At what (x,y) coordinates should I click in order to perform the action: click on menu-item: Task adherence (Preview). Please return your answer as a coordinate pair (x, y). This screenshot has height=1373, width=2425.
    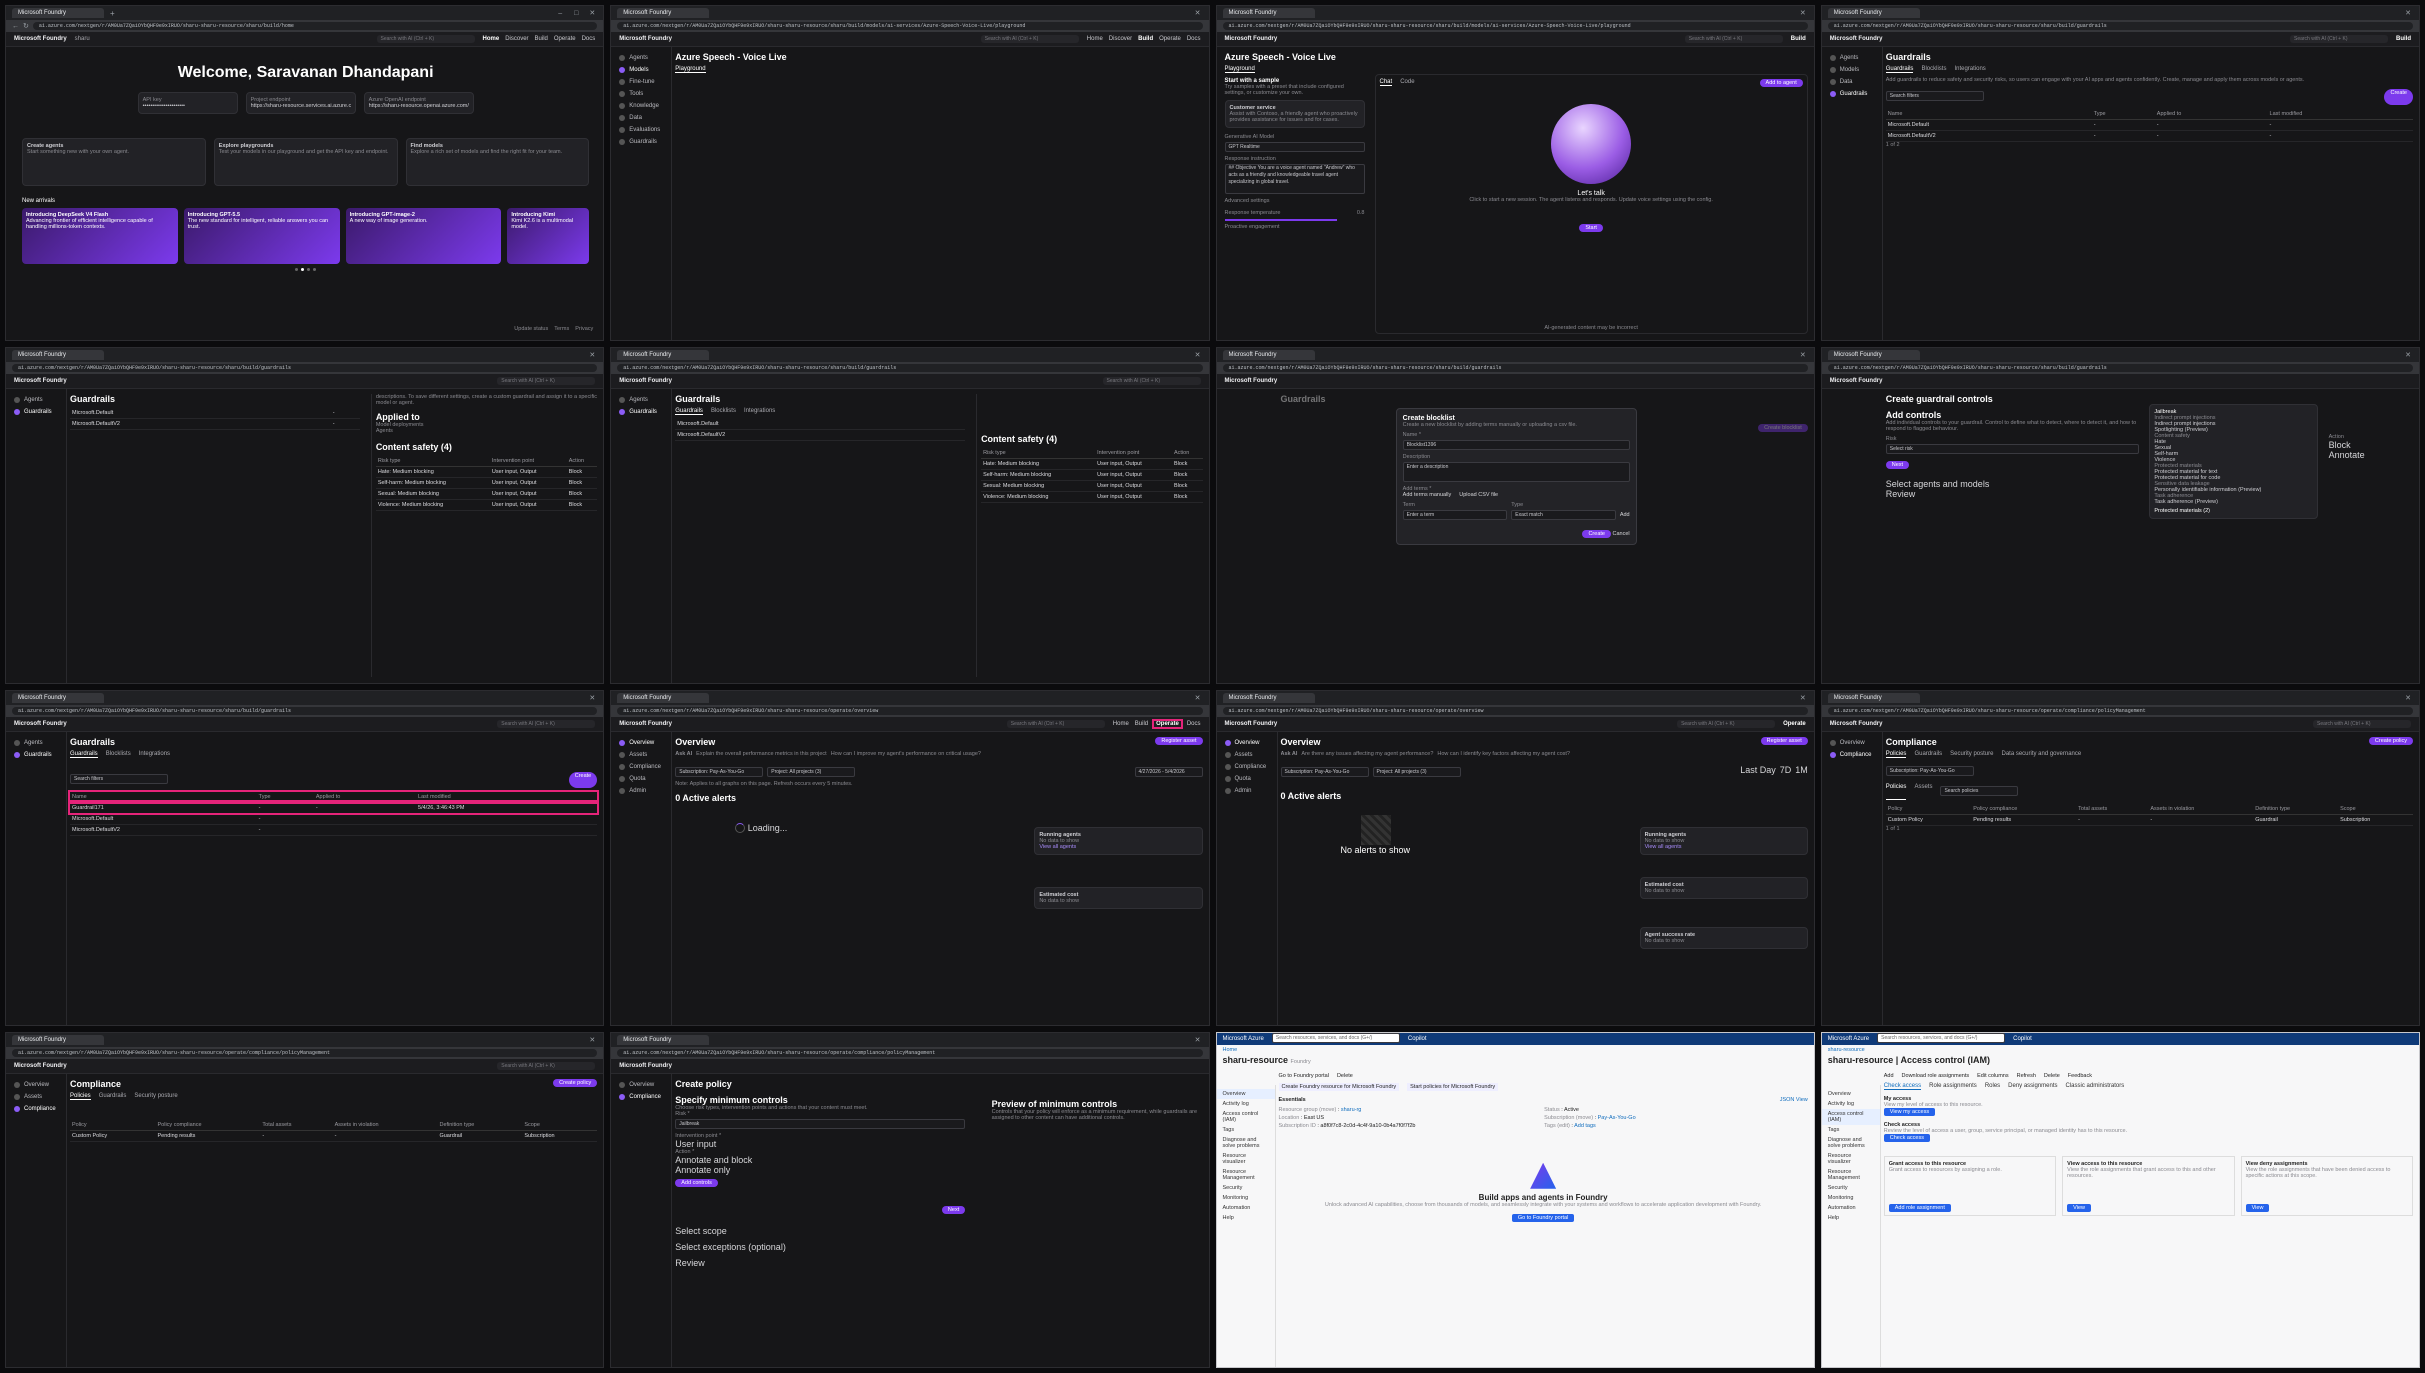
    Looking at the image, I should click on (2233, 502).